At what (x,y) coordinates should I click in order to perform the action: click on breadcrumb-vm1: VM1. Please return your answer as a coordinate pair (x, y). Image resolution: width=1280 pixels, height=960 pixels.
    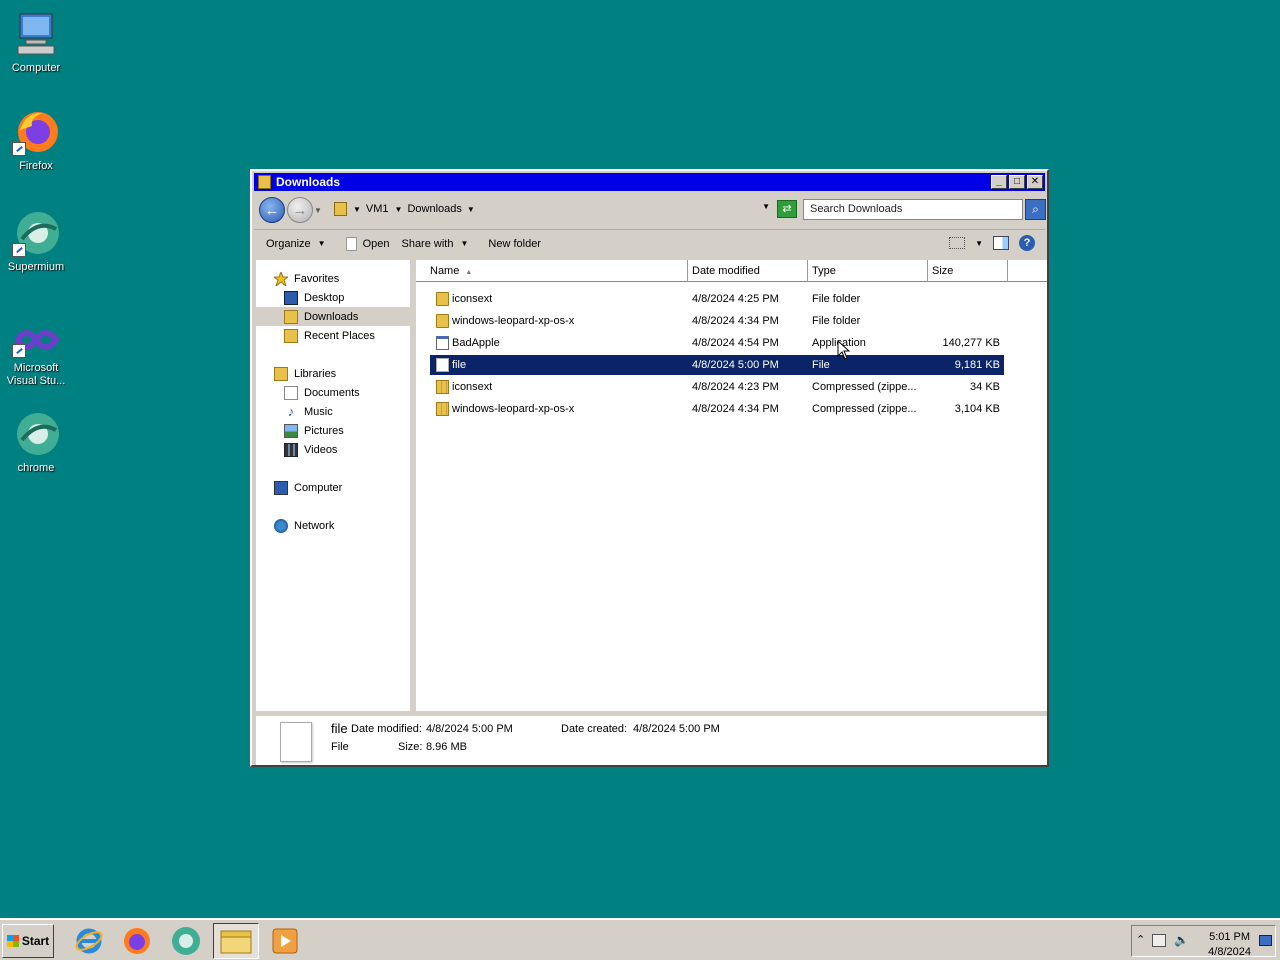
    Looking at the image, I should click on (377, 209).